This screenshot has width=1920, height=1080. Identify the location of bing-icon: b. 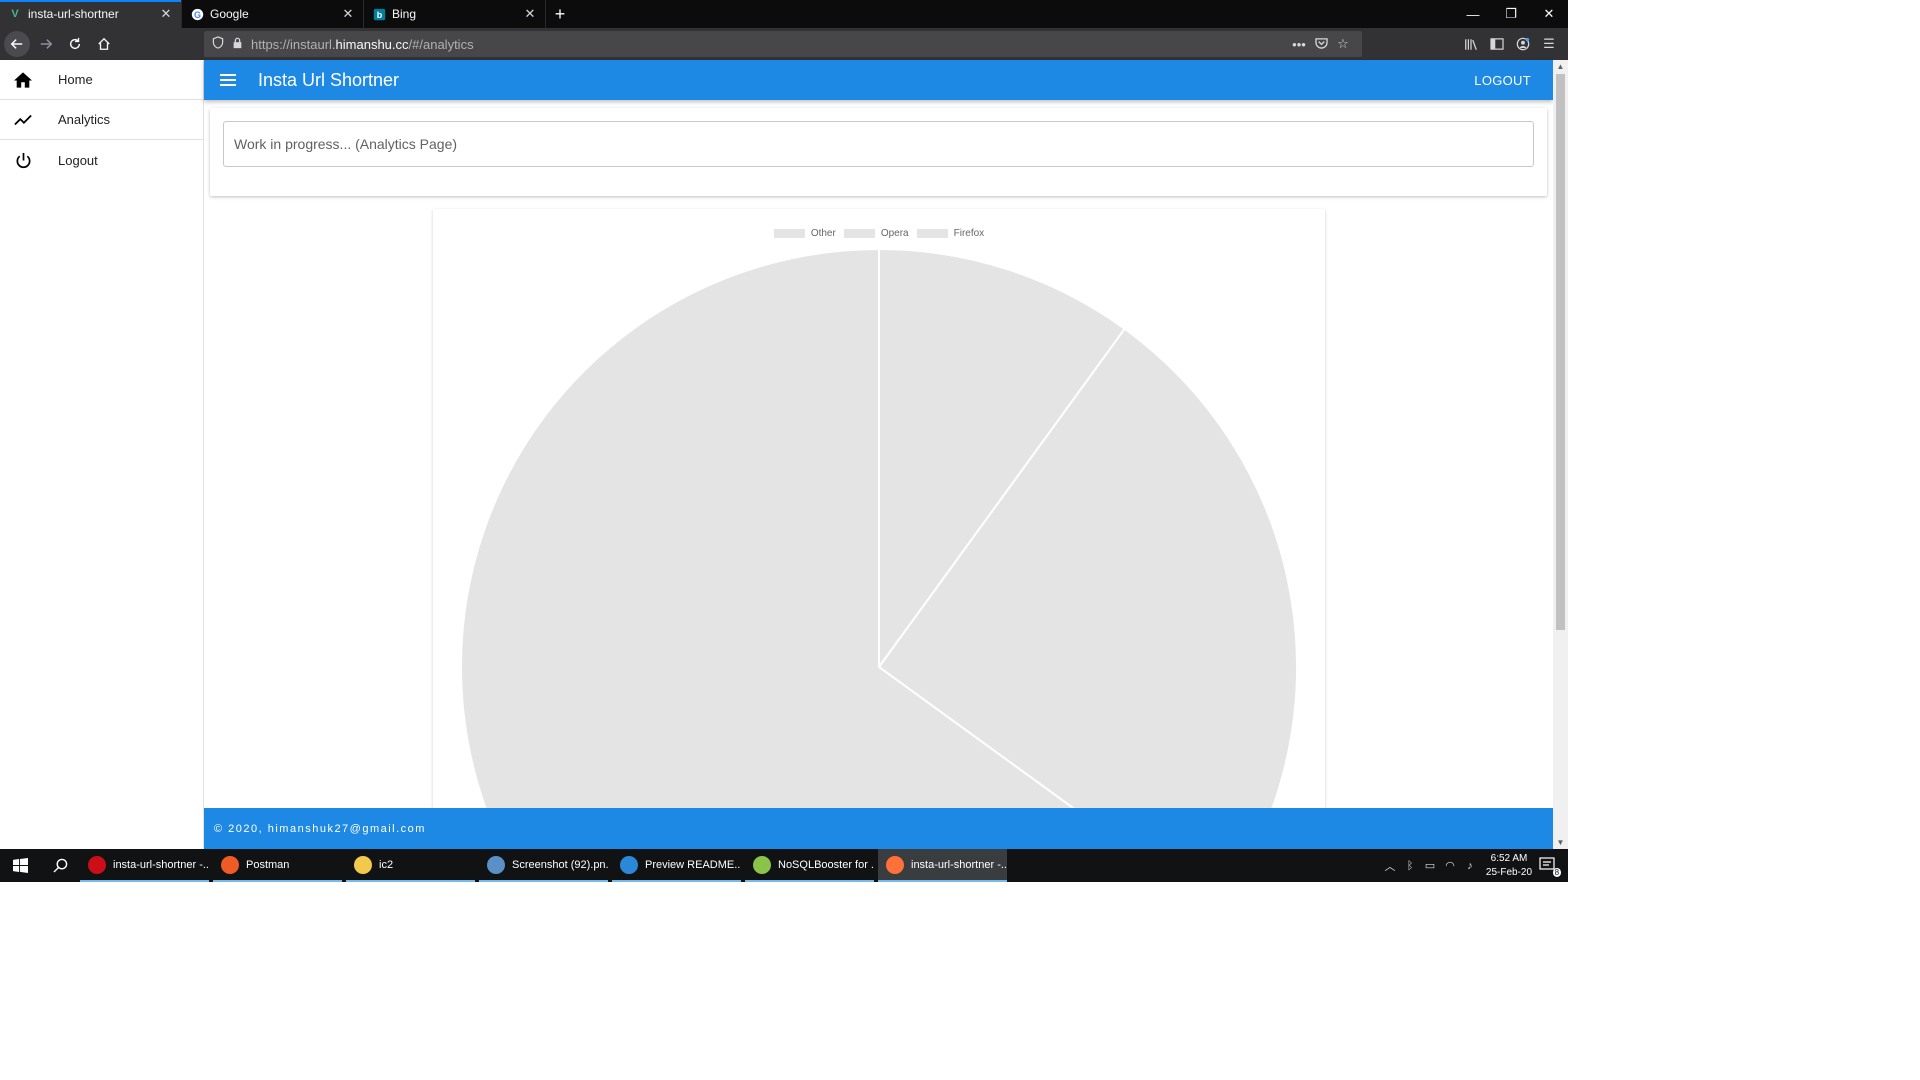
(379, 14).